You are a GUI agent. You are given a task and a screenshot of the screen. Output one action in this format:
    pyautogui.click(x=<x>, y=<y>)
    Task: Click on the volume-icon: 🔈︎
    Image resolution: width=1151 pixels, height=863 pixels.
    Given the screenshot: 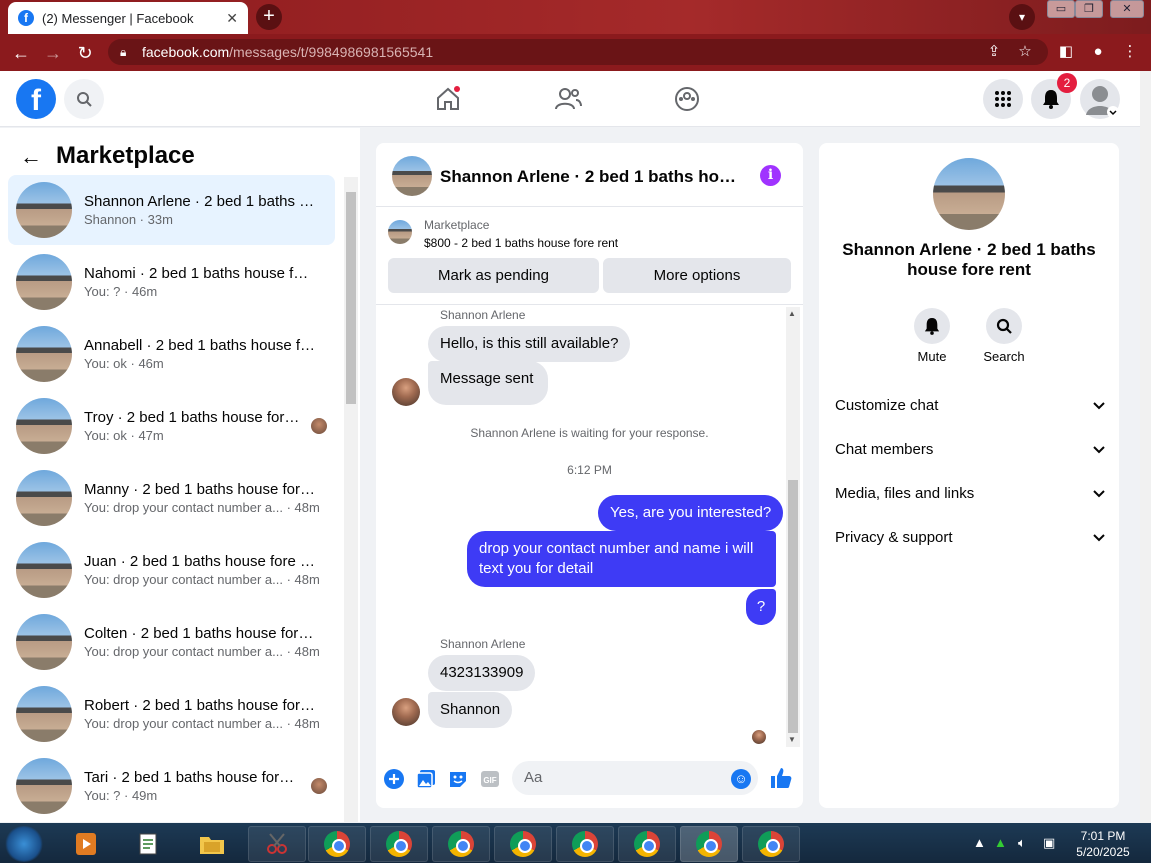 What is the action you would take?
    pyautogui.click(x=1022, y=843)
    